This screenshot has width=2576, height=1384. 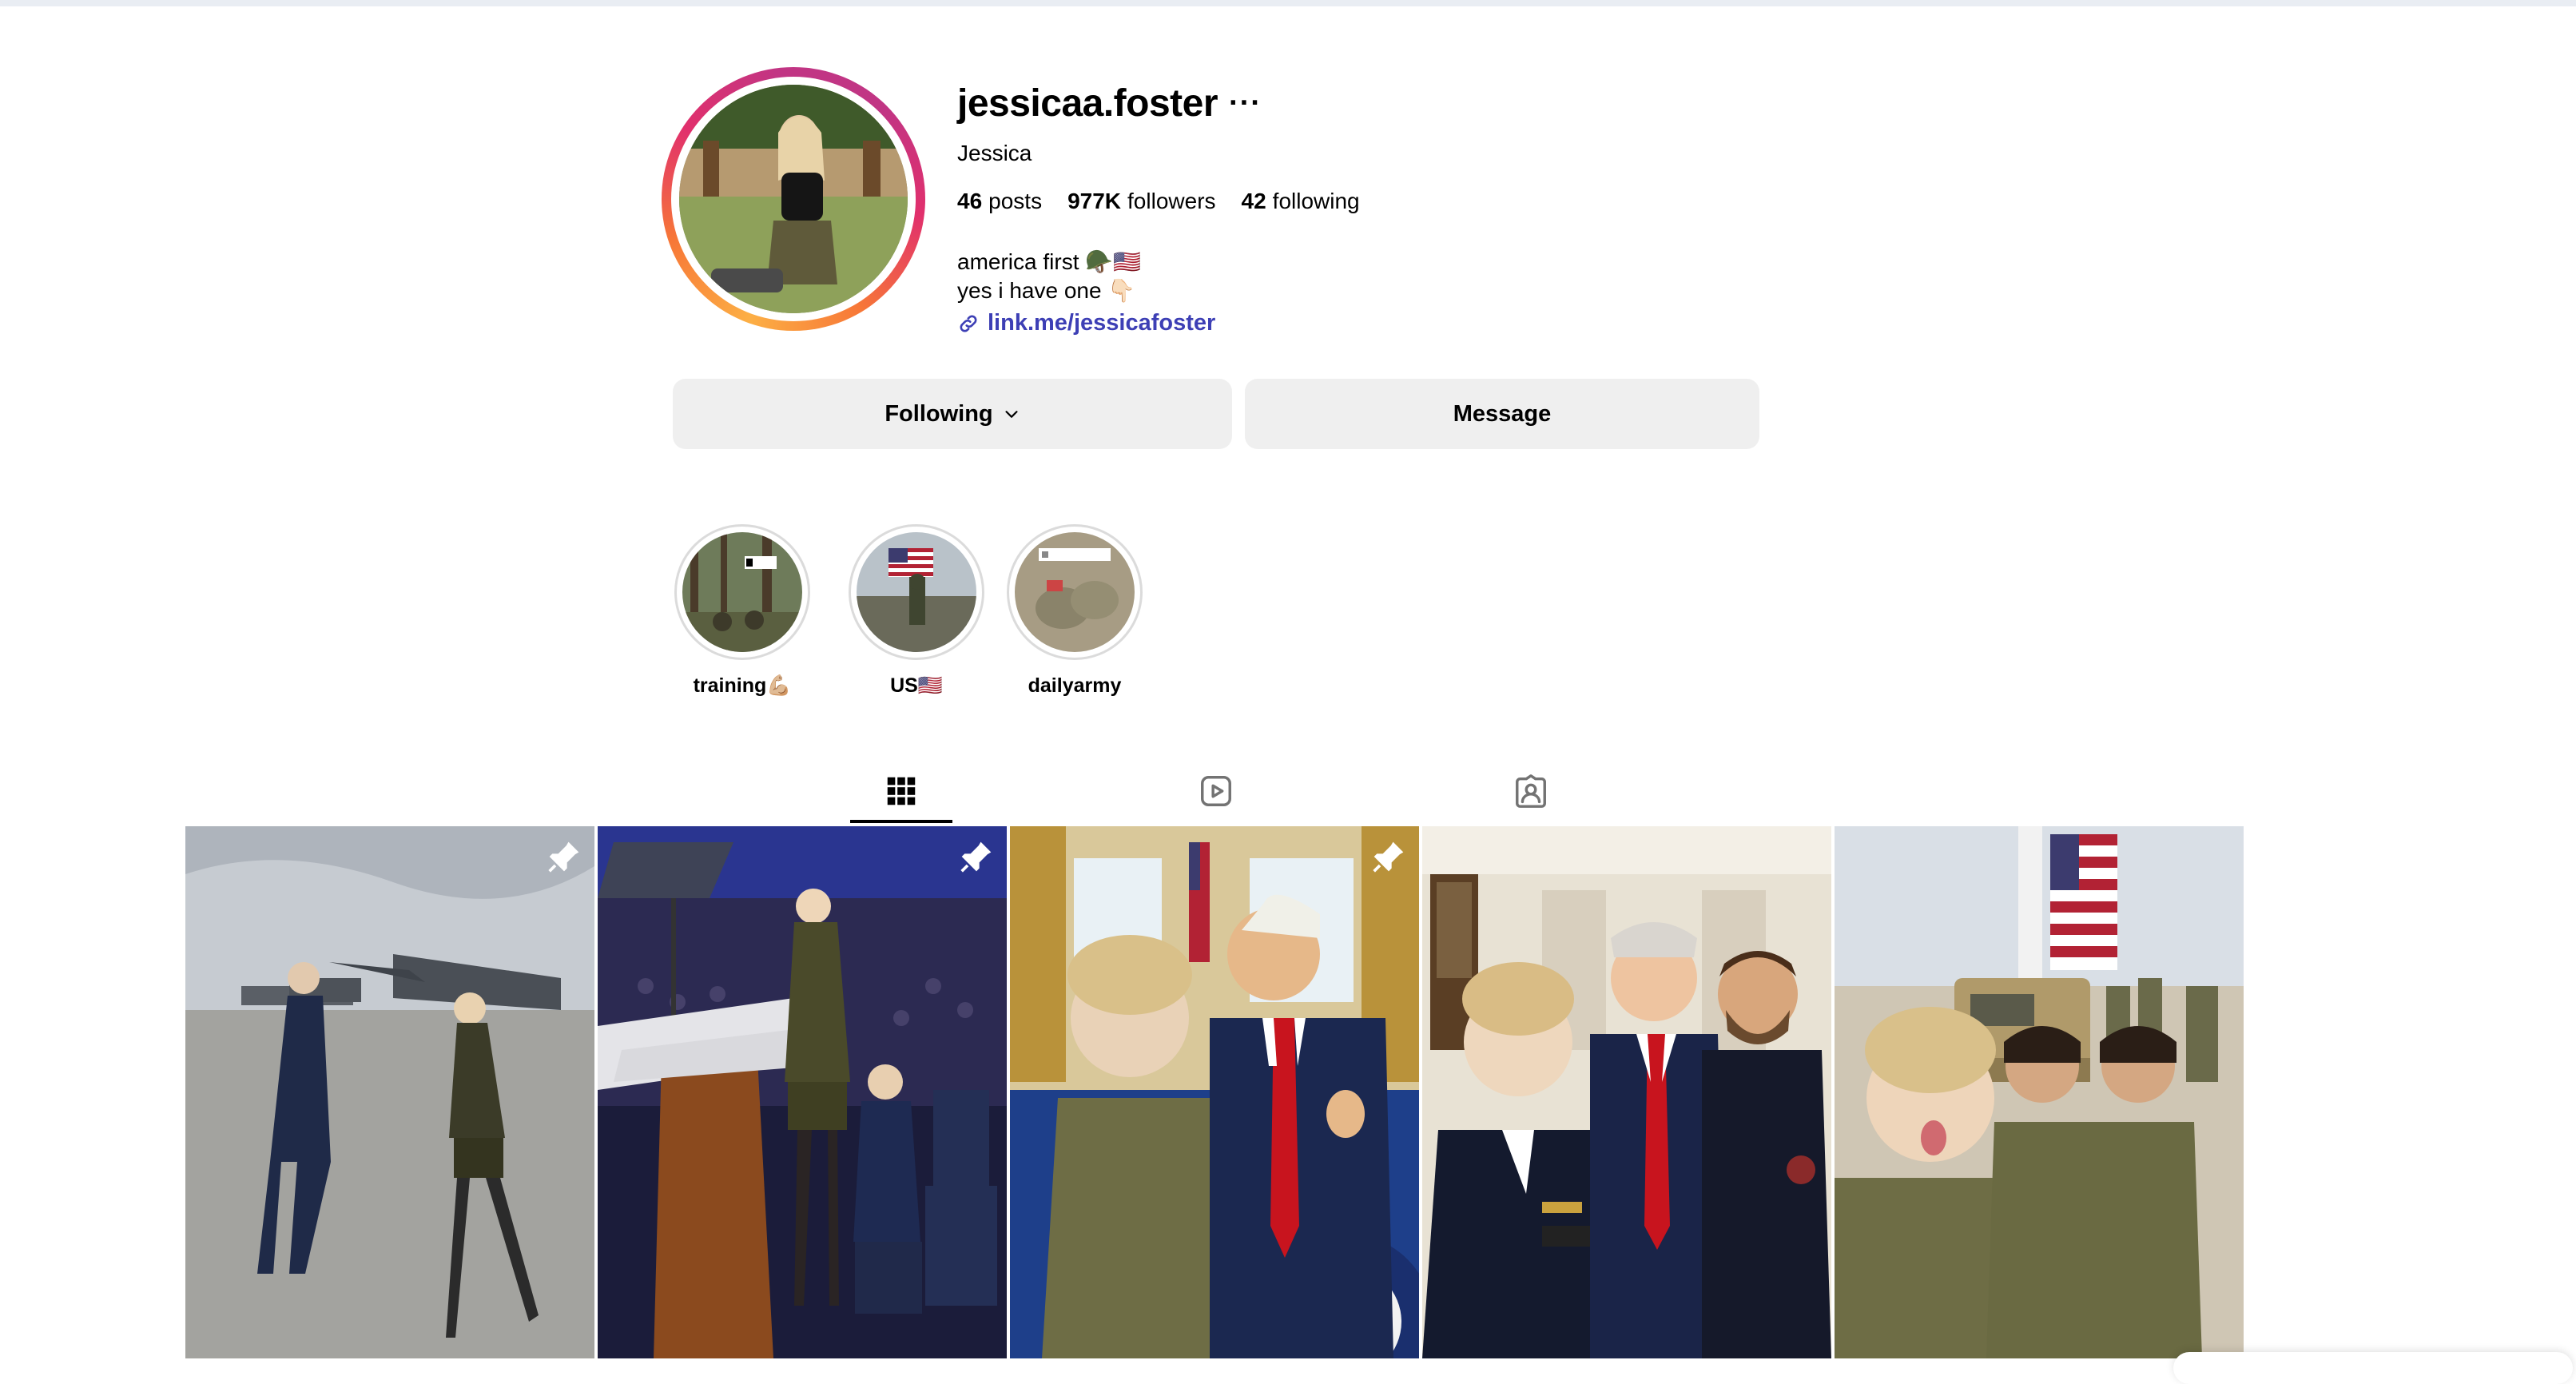 I want to click on tab-tagged, so click(x=1531, y=791).